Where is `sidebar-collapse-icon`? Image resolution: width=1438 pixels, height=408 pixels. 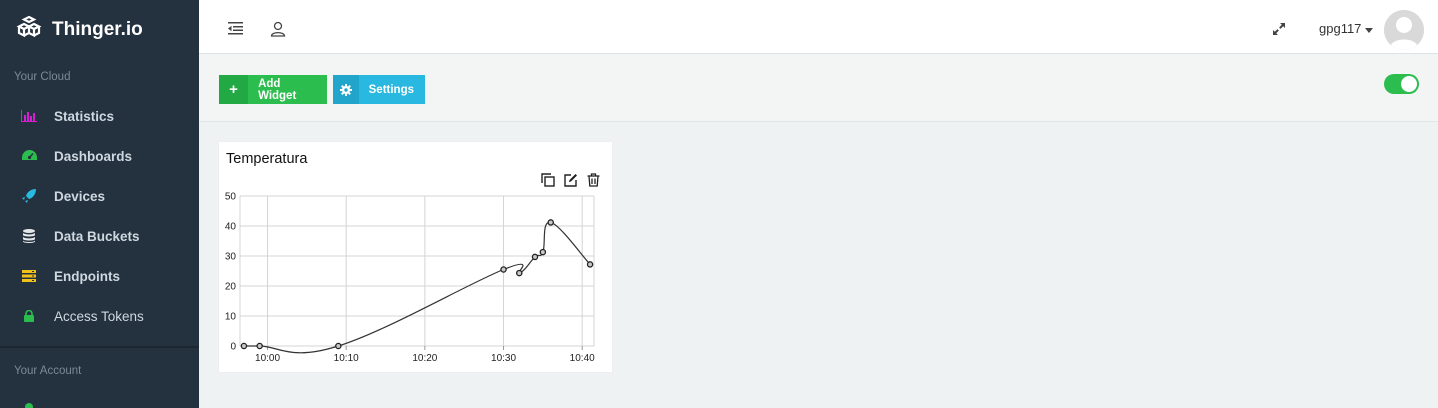
sidebar-collapse-icon is located at coordinates (237, 29).